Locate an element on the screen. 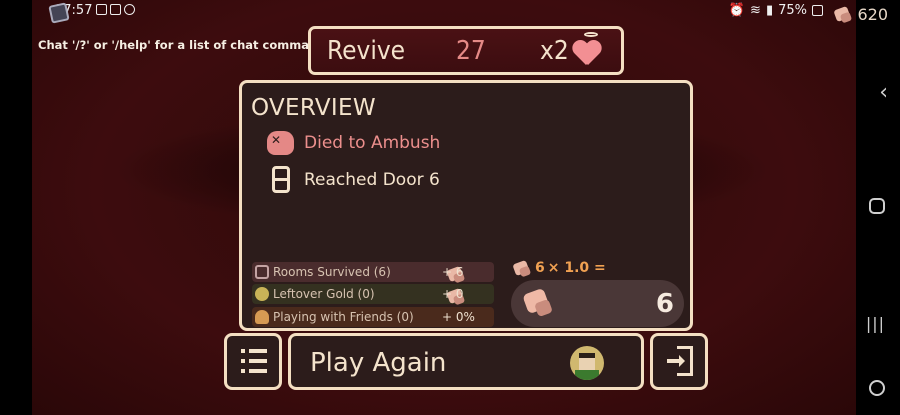 The image size is (900, 415). alarm-icon: ⏰ is located at coordinates (737, 10).